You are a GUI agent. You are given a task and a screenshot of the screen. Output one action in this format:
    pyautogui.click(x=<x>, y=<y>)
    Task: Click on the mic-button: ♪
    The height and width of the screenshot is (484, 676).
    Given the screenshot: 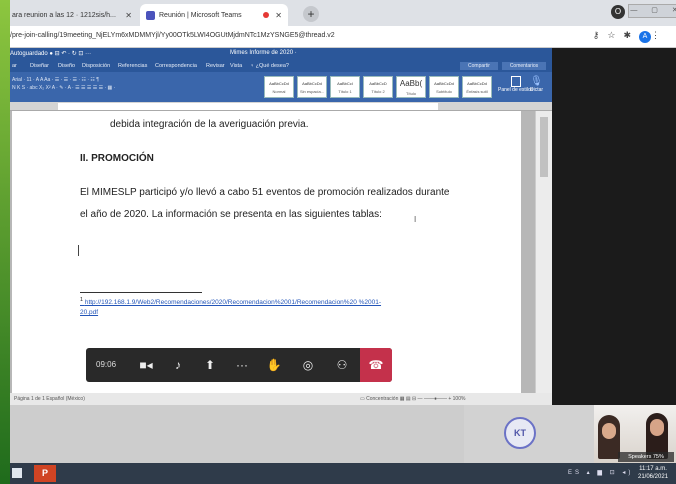 What is the action you would take?
    pyautogui.click(x=178, y=365)
    